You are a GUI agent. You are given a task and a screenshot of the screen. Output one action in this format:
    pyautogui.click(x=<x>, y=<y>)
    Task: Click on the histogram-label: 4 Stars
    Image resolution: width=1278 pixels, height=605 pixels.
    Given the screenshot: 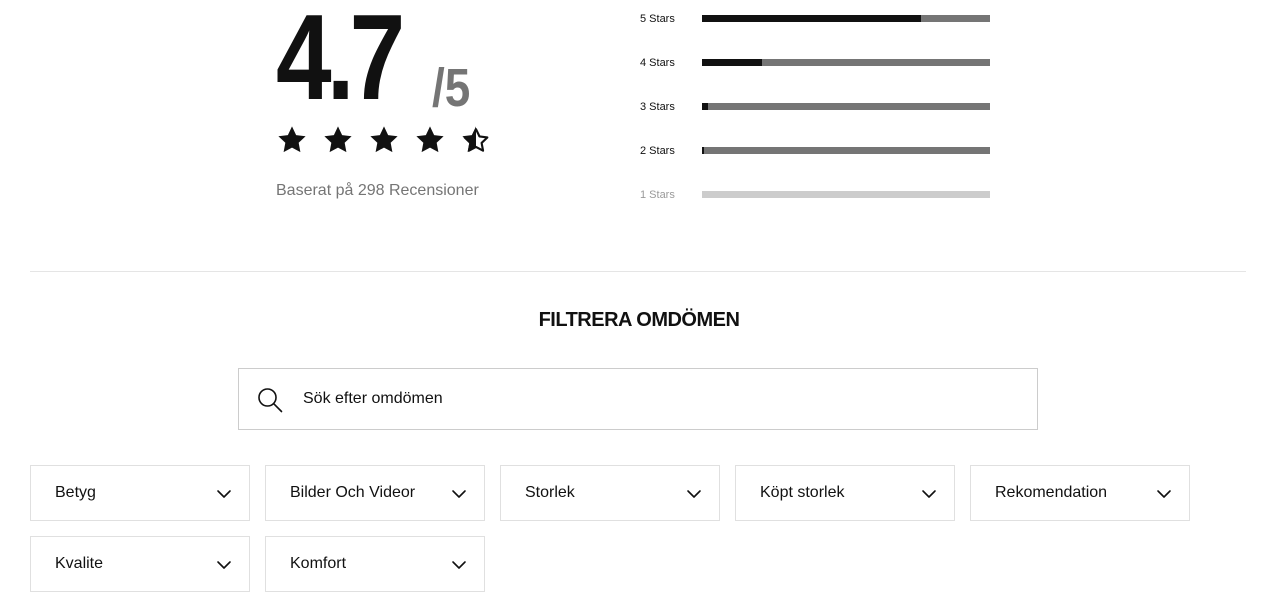 What is the action you would take?
    pyautogui.click(x=657, y=63)
    